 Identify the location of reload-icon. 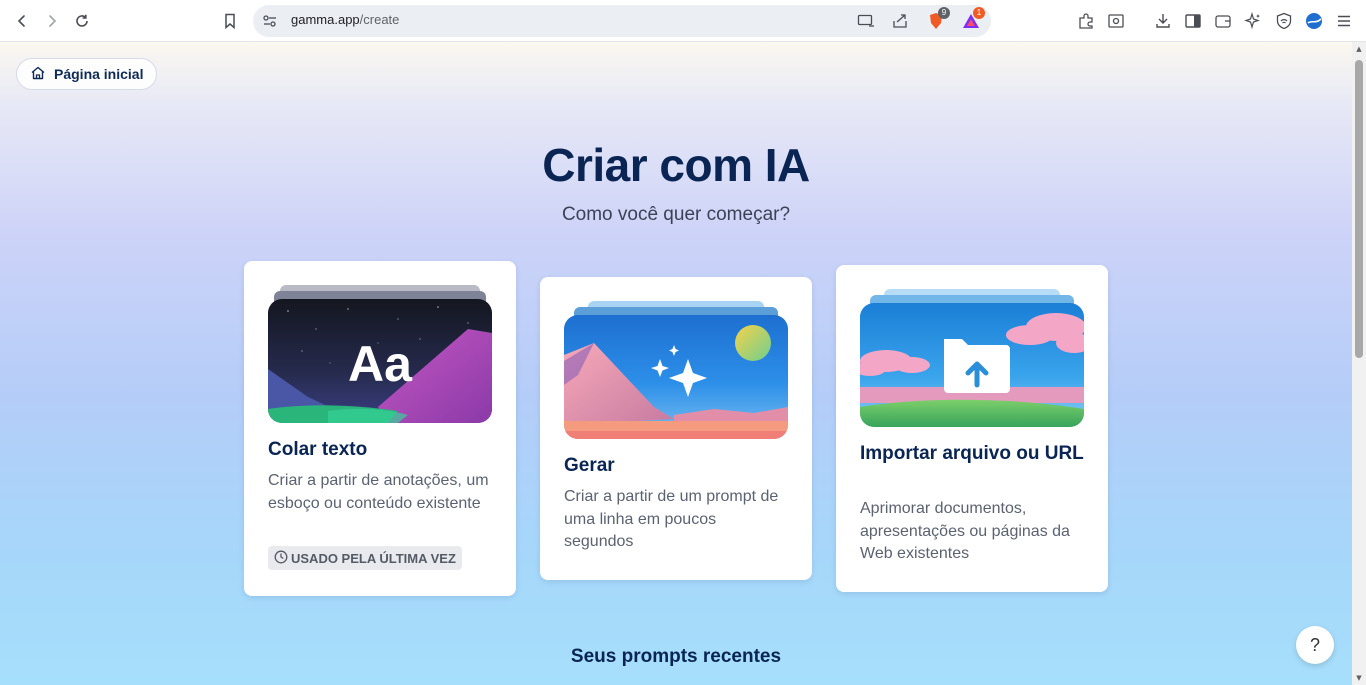
(82, 21).